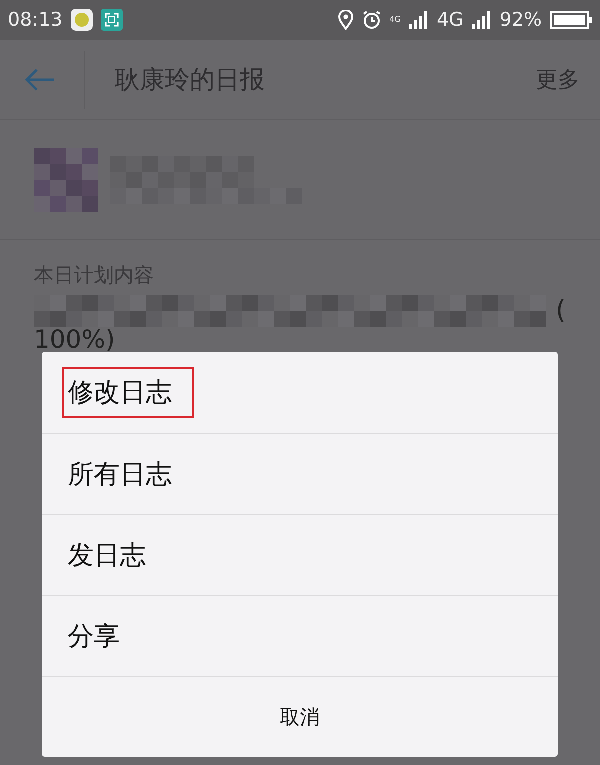 The width and height of the screenshot is (600, 765). I want to click on menu-option: 分享, so click(94, 636).